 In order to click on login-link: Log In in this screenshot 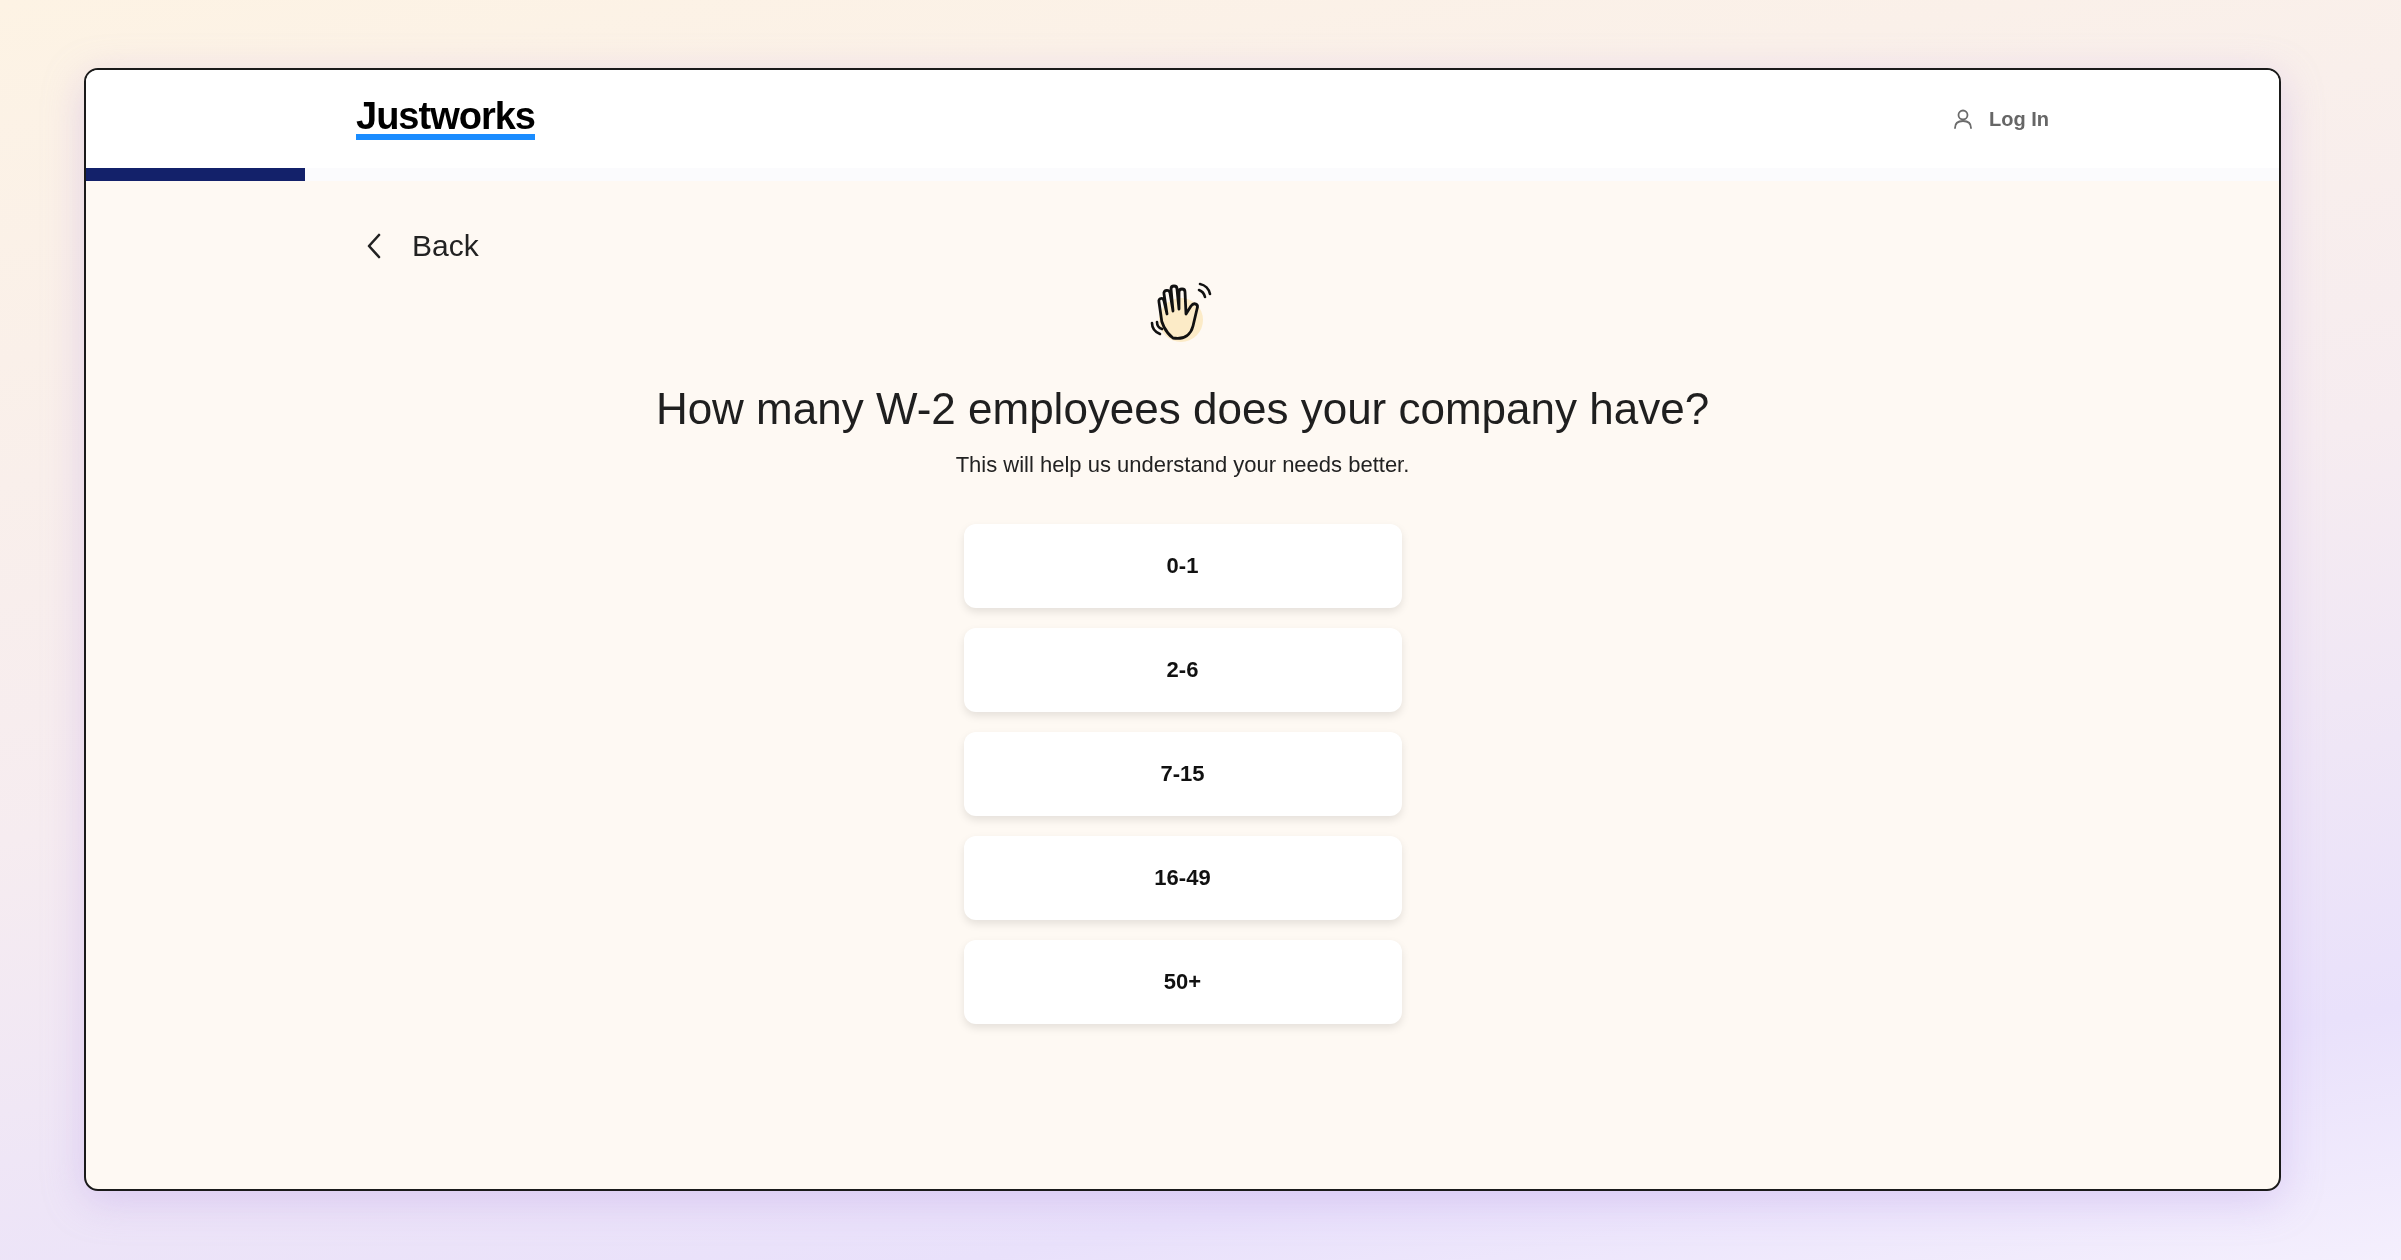, I will do `click(2000, 119)`.